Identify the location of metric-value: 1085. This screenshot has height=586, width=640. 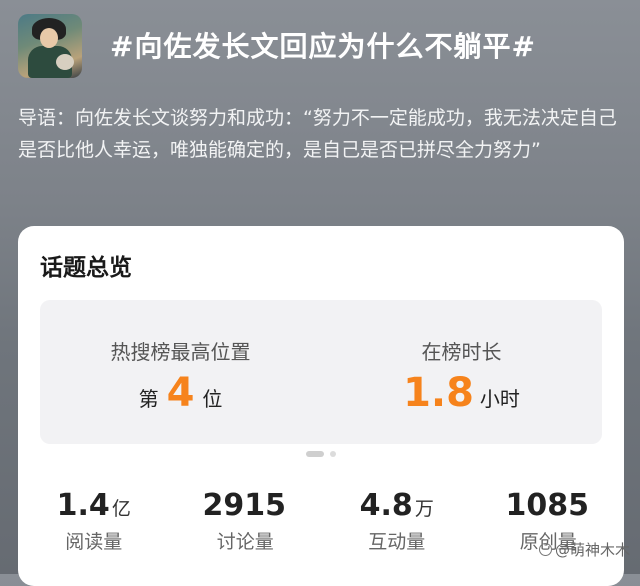
(547, 505).